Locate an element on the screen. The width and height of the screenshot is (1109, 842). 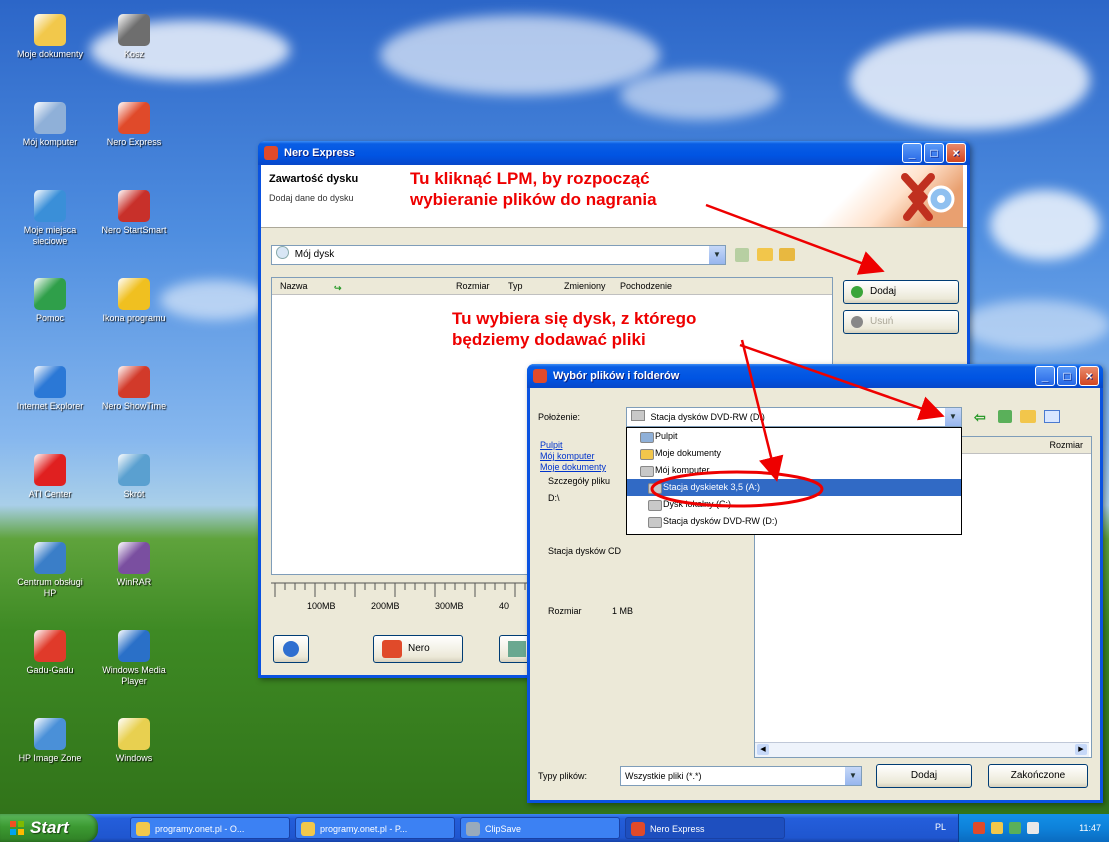
delete-button: Usuń is located at coordinates (901, 322).